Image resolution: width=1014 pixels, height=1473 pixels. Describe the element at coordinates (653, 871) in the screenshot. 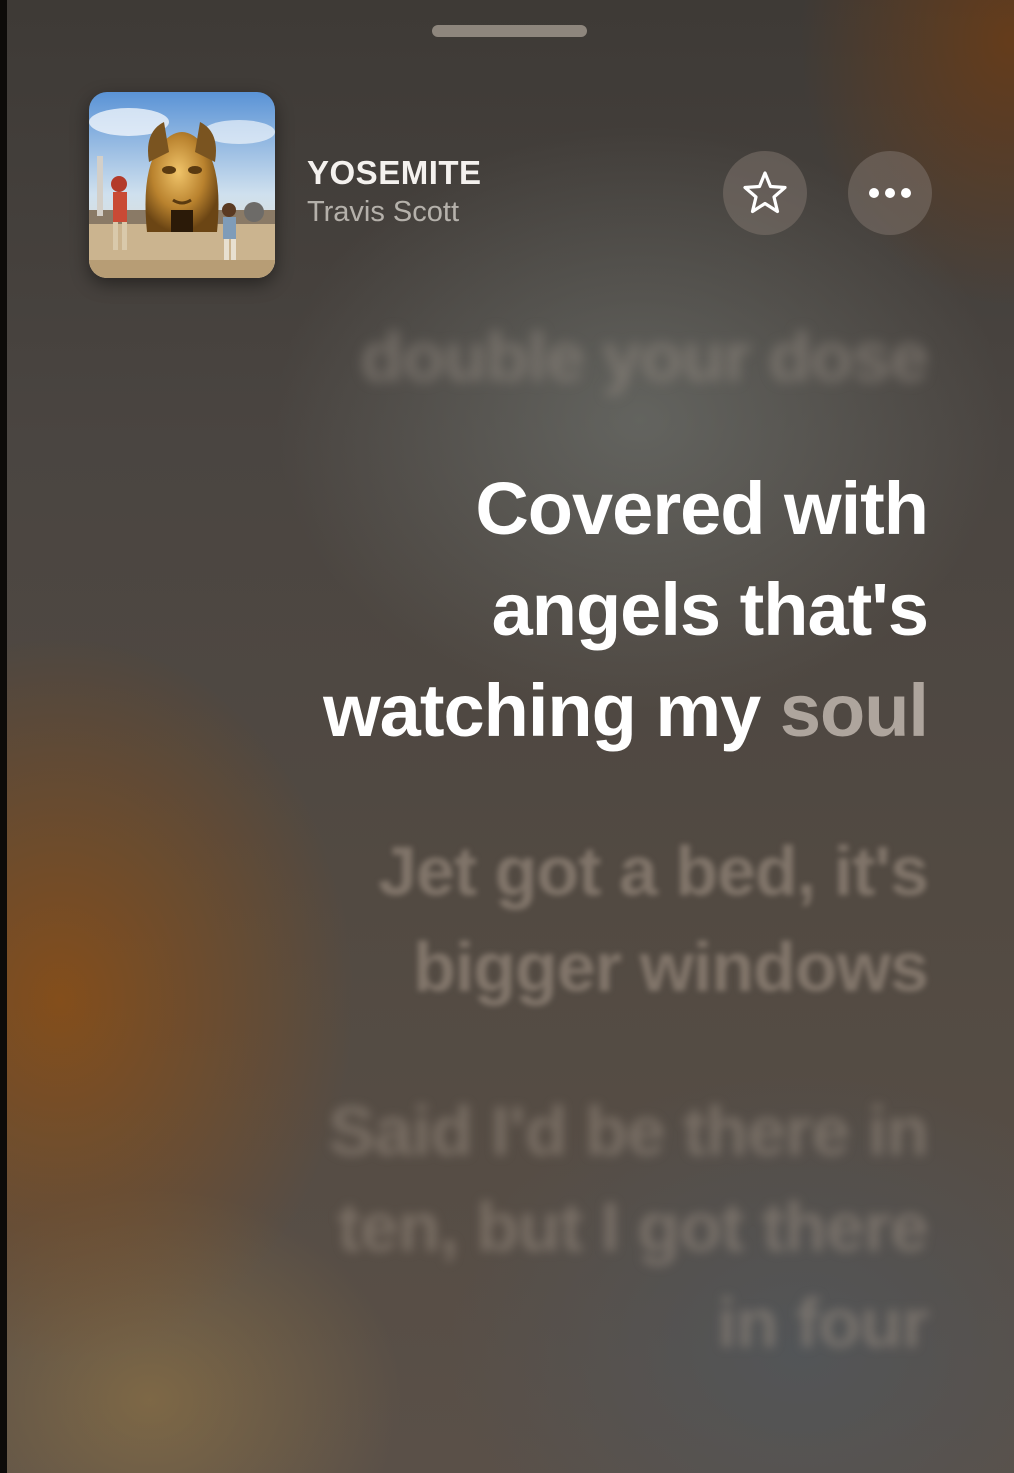

I see `lyric-text: Jet got a bed, it's` at that location.